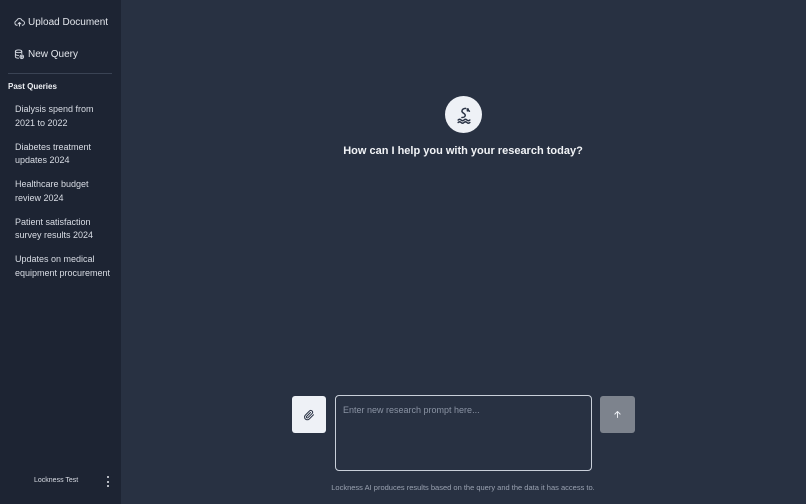 The width and height of the screenshot is (806, 504). Describe the element at coordinates (19, 54) in the screenshot. I see `database-plus-icon` at that location.